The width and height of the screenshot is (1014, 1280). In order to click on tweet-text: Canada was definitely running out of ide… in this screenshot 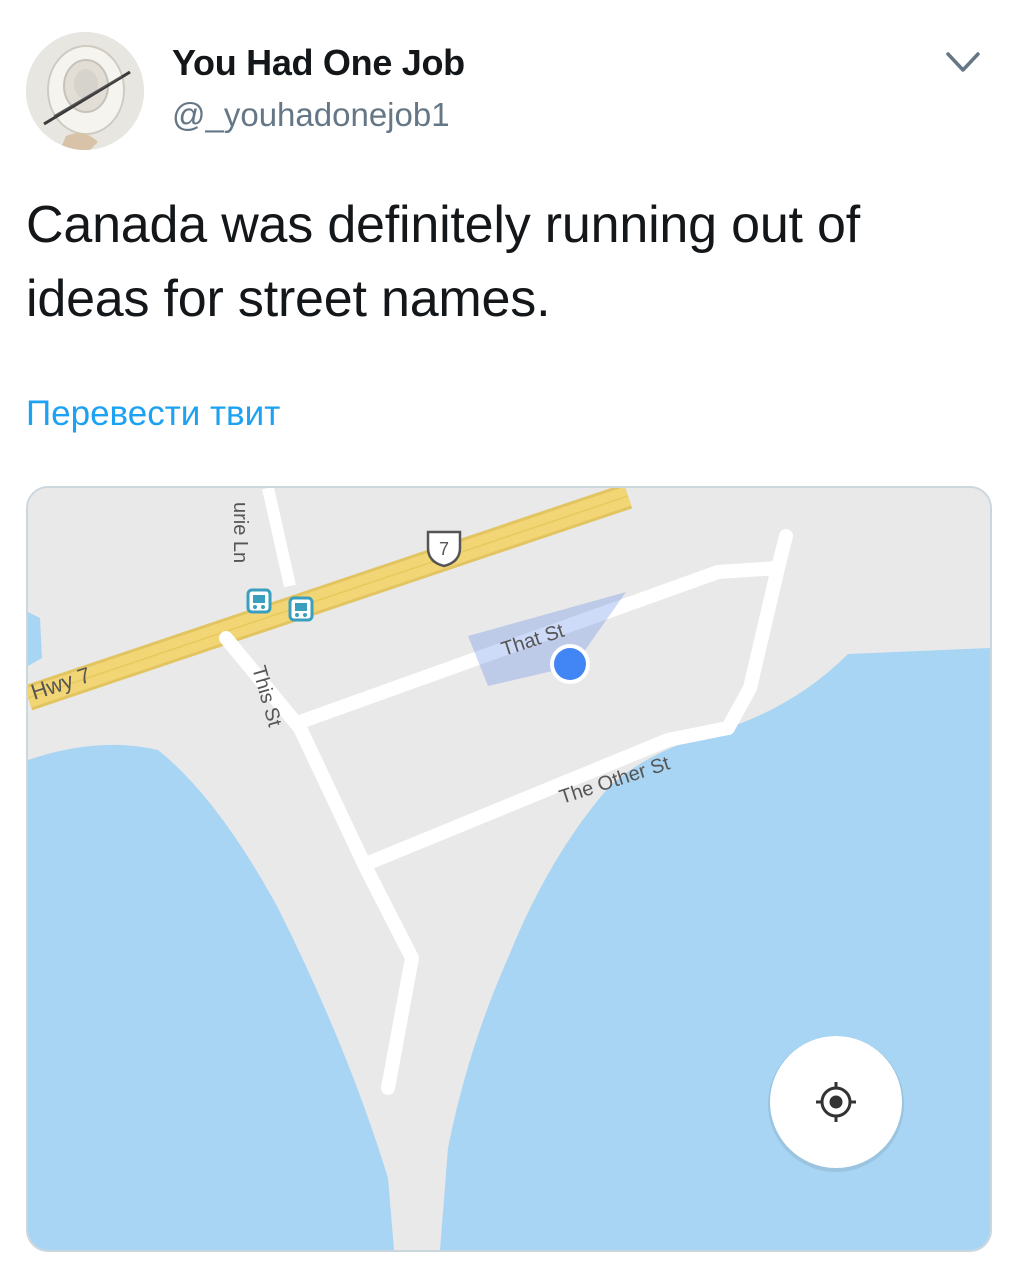, I will do `click(443, 262)`.